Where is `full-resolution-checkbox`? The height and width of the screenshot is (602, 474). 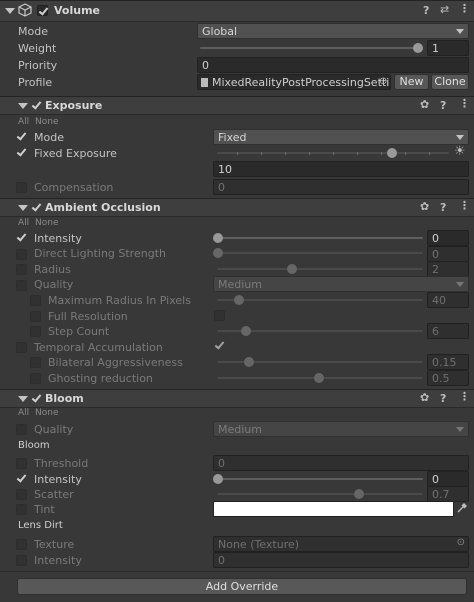 full-resolution-checkbox is located at coordinates (219, 315).